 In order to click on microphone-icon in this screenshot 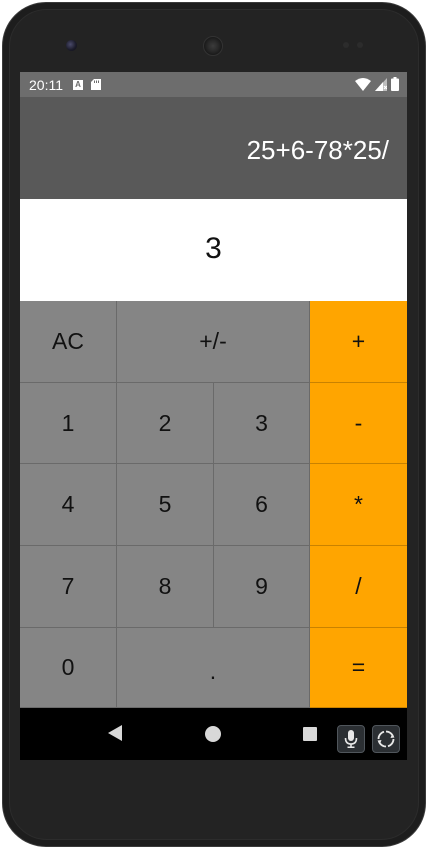, I will do `click(351, 739)`.